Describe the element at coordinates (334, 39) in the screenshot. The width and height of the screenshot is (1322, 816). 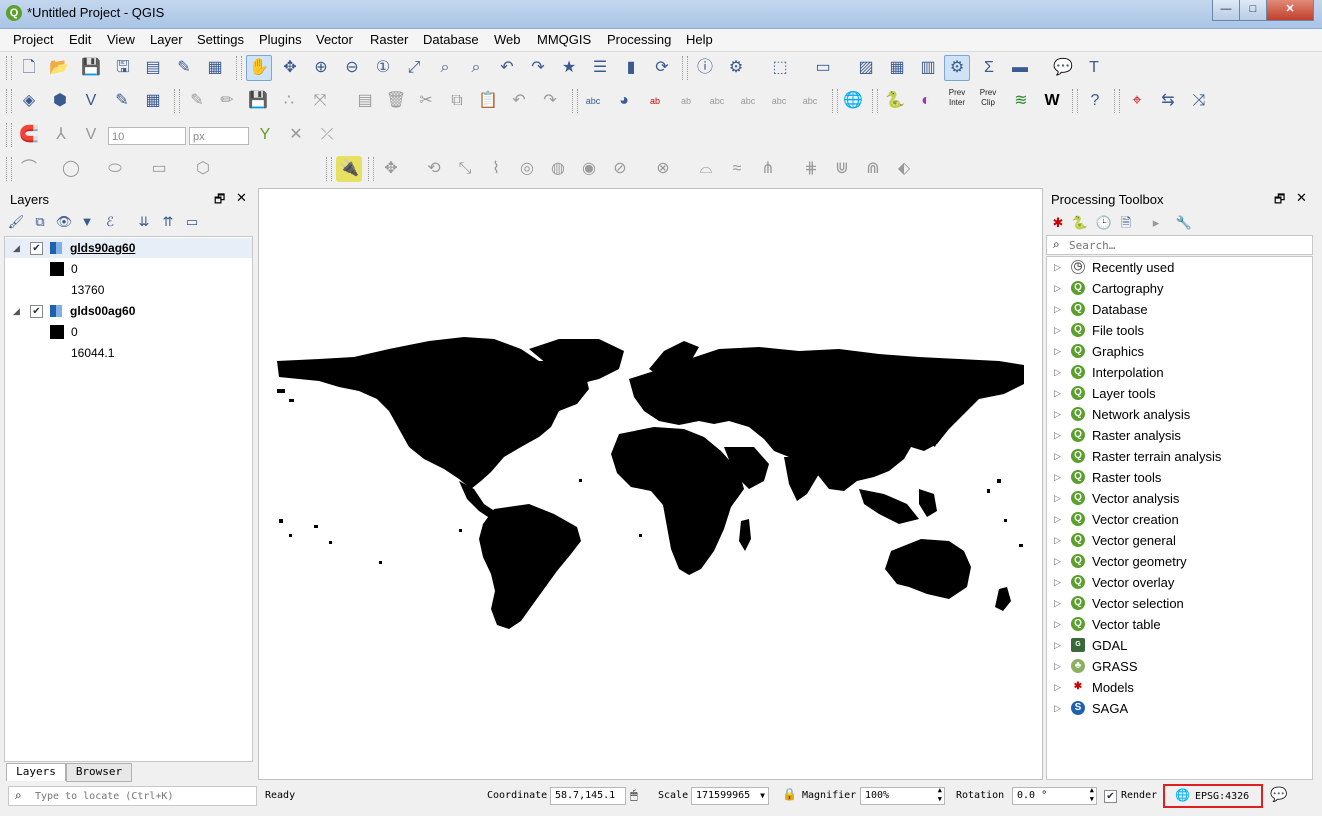
I see `menu-vector: Vector` at that location.